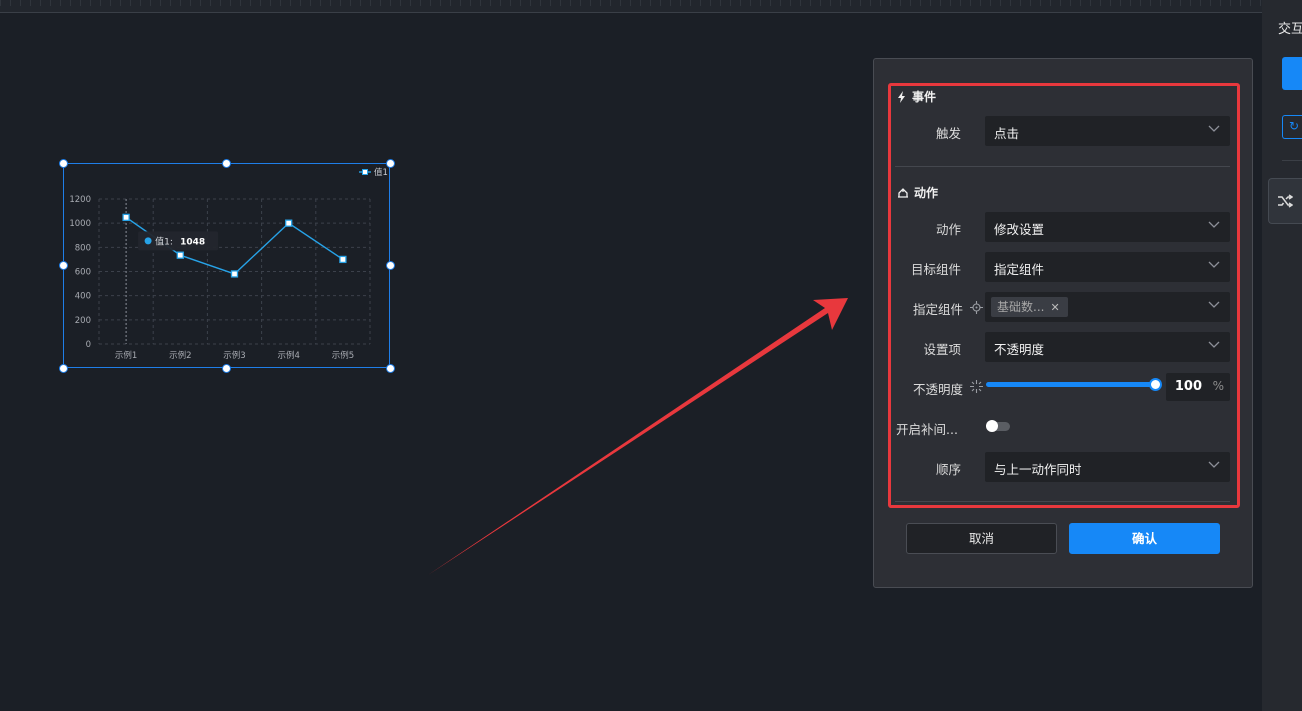 The height and width of the screenshot is (711, 1302). I want to click on y-tick-label: 600, so click(83, 273).